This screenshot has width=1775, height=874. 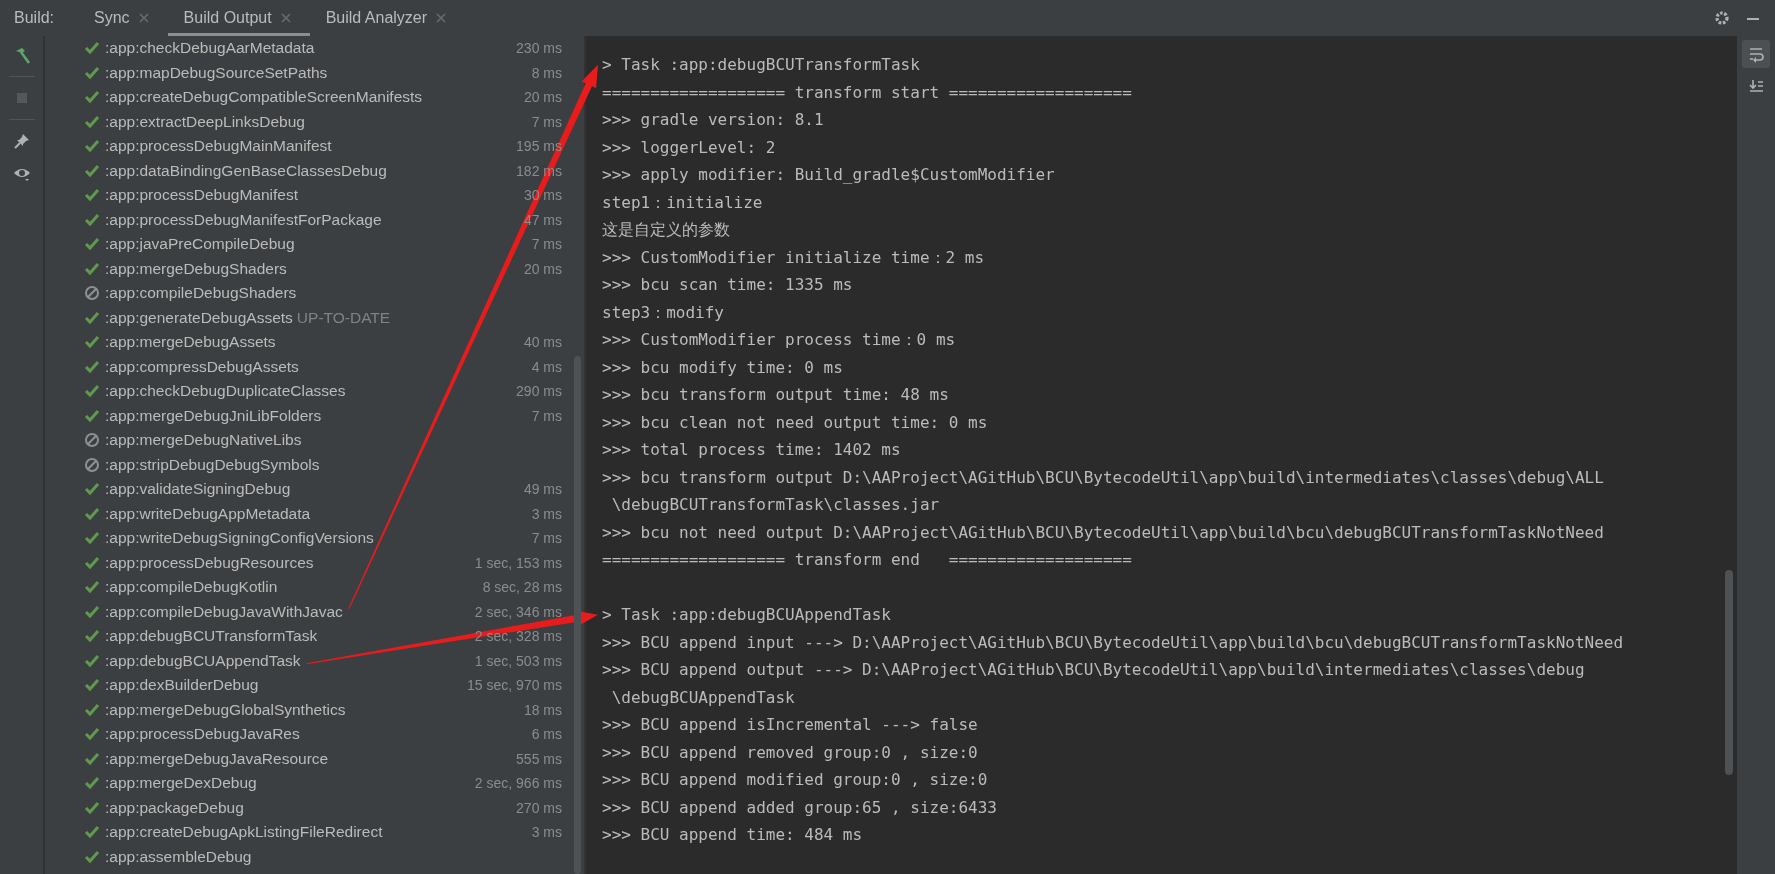 What do you see at coordinates (208, 513) in the screenshot?
I see `task-name: :app:writeDebugAppMetadata` at bounding box center [208, 513].